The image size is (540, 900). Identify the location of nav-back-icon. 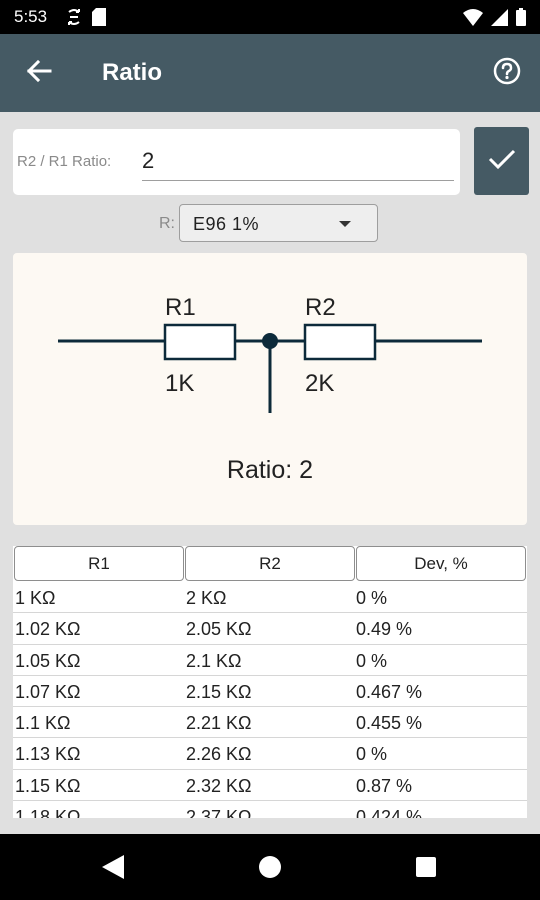
(113, 869).